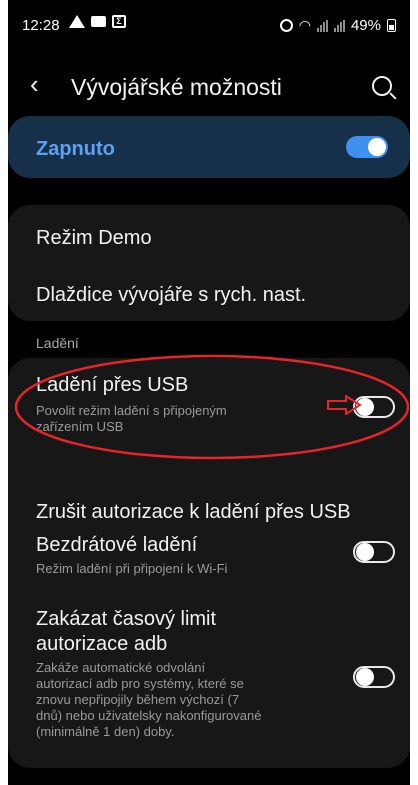  I want to click on list-item-dev-tiles: Dlaždice vývojáře s rych. nast., so click(171, 295).